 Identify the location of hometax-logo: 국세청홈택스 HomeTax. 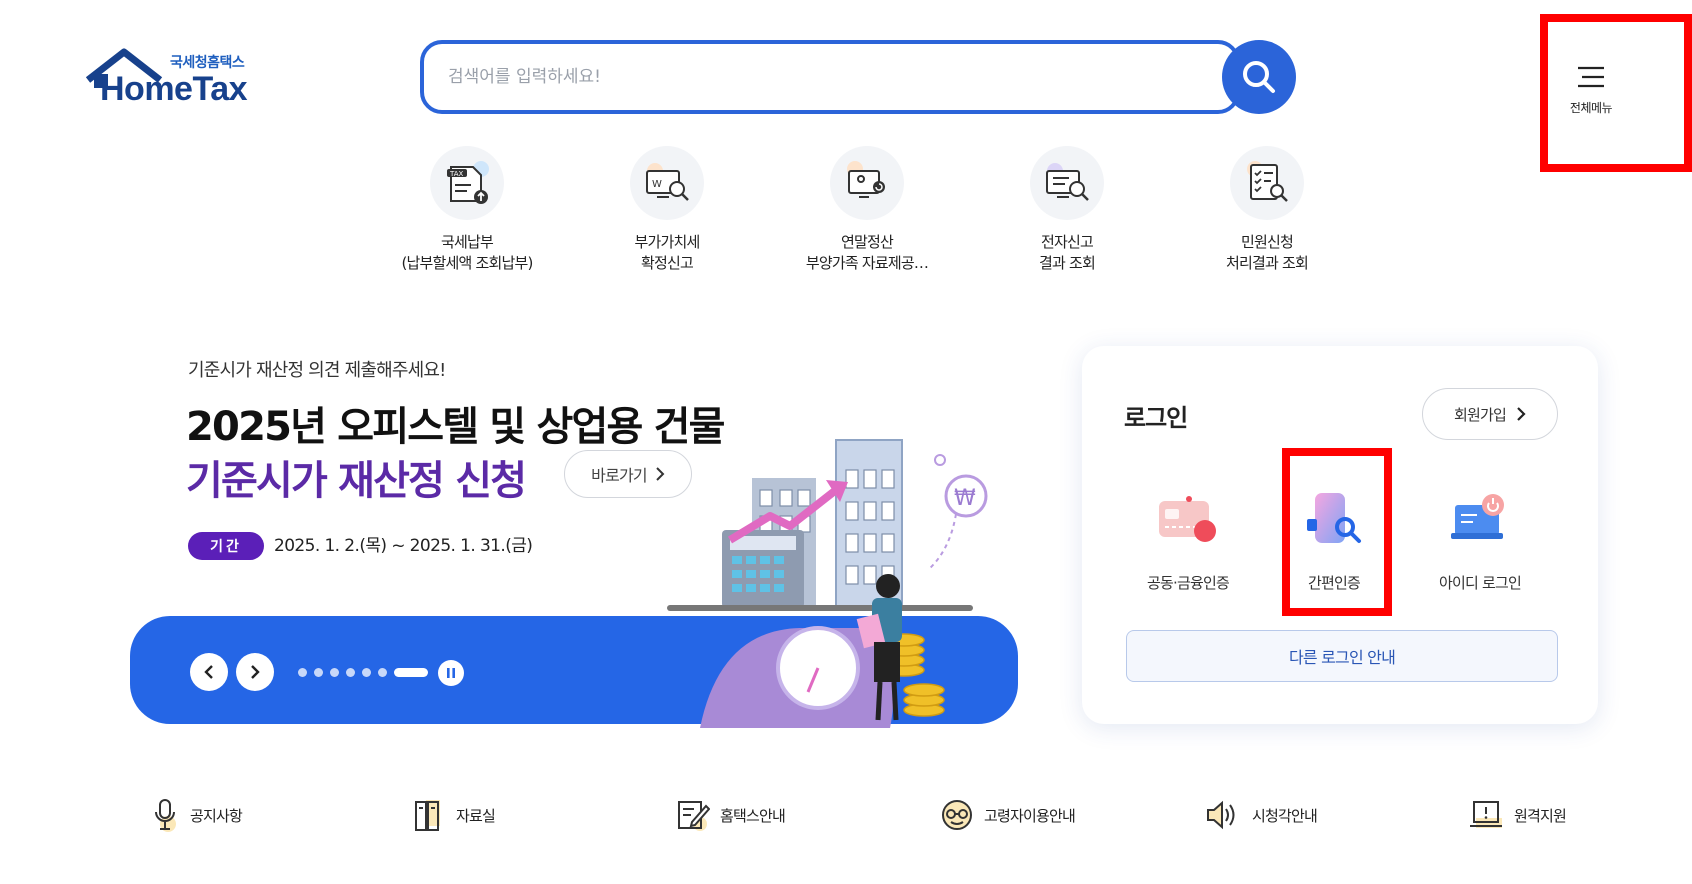
(174, 78).